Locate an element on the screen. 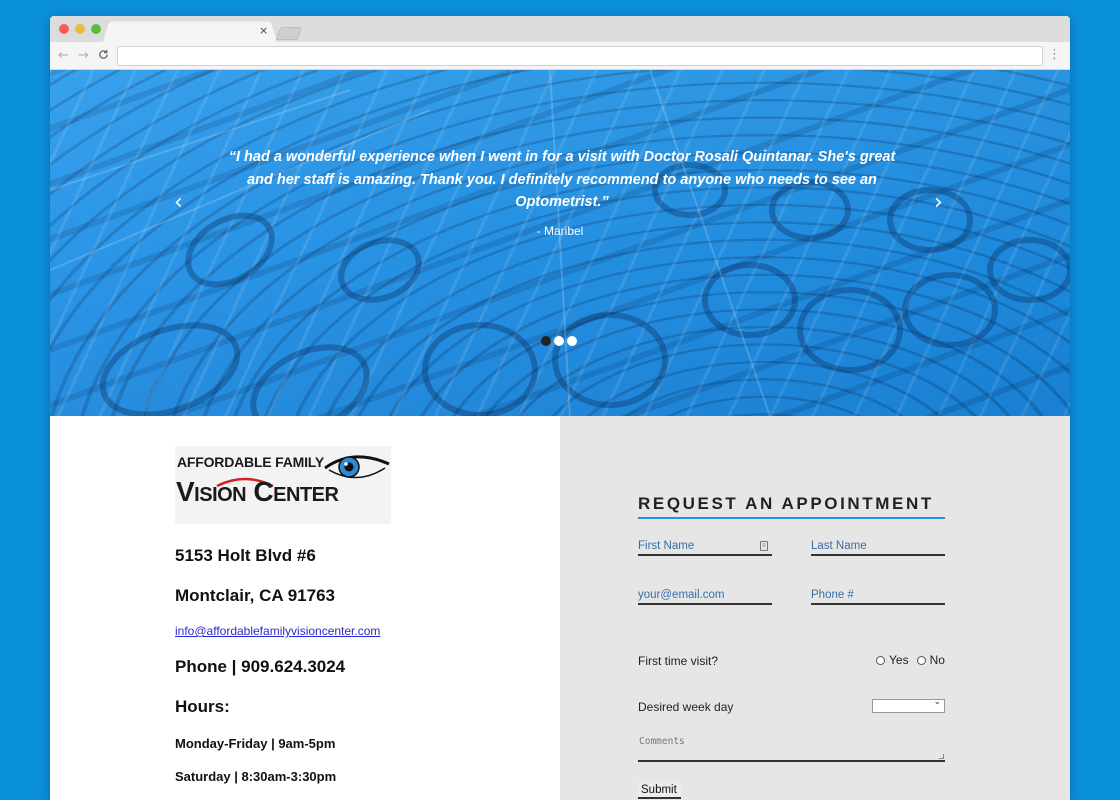 This screenshot has width=1120, height=800. first-visit-radio-group: Yes No is located at coordinates (910, 660).